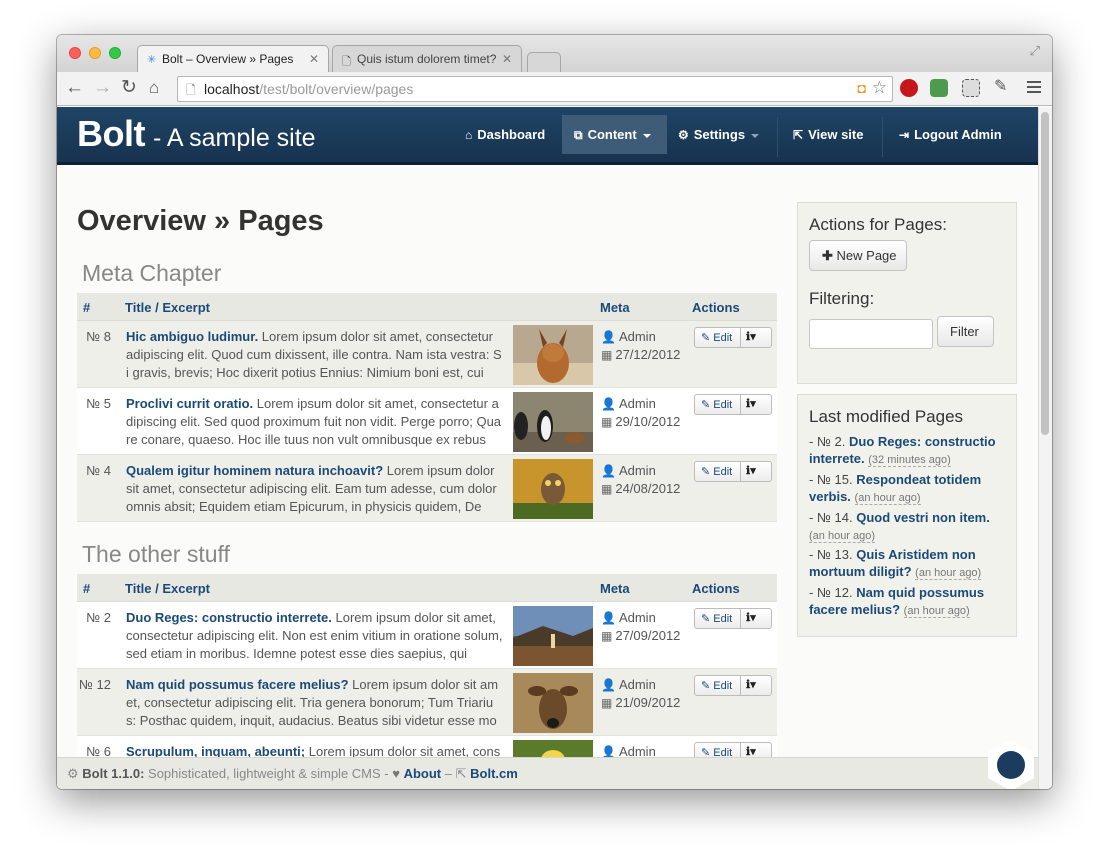  I want to click on filter-button: Filter, so click(965, 331).